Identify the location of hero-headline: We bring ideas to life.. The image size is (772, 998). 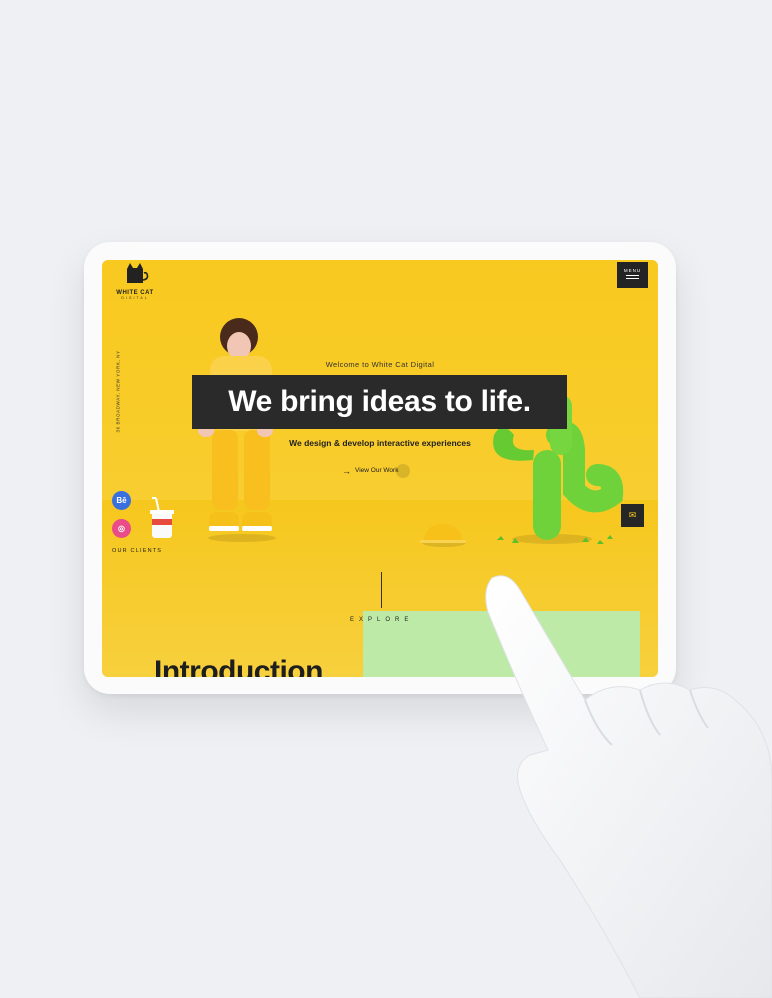
(379, 402).